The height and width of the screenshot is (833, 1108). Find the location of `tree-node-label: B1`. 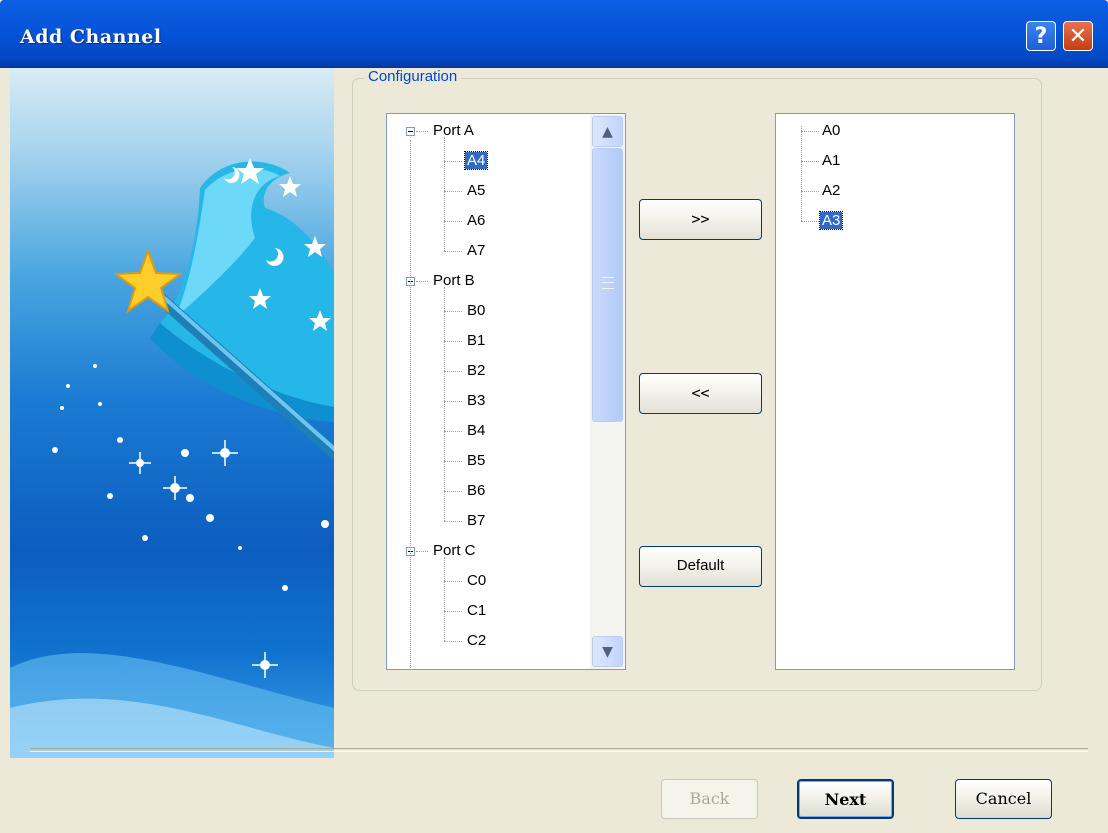

tree-node-label: B1 is located at coordinates (476, 340).